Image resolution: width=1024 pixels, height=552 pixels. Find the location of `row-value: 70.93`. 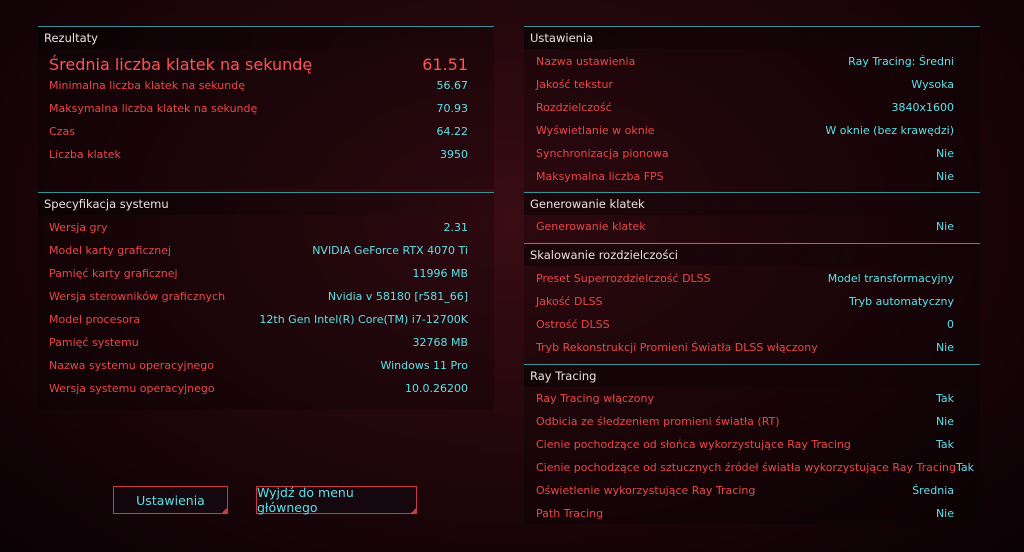

row-value: 70.93 is located at coordinates (452, 108).